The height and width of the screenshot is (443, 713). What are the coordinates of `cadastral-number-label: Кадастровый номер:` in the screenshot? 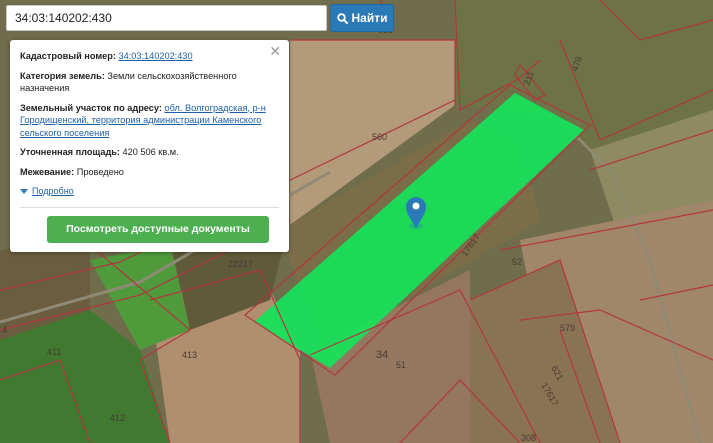 It's located at (68, 56).